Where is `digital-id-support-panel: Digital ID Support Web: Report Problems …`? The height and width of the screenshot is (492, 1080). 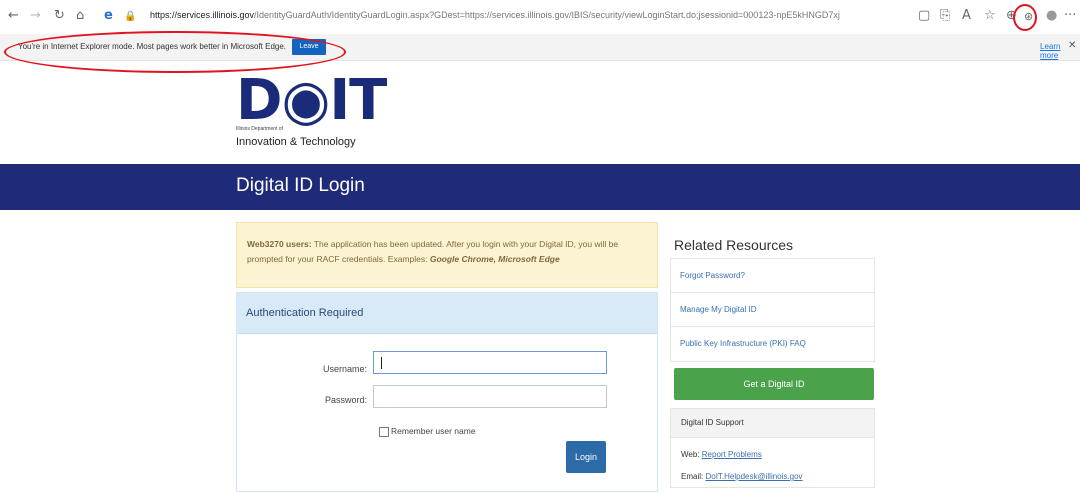 digital-id-support-panel: Digital ID Support Web: Report Problems … is located at coordinates (772, 448).